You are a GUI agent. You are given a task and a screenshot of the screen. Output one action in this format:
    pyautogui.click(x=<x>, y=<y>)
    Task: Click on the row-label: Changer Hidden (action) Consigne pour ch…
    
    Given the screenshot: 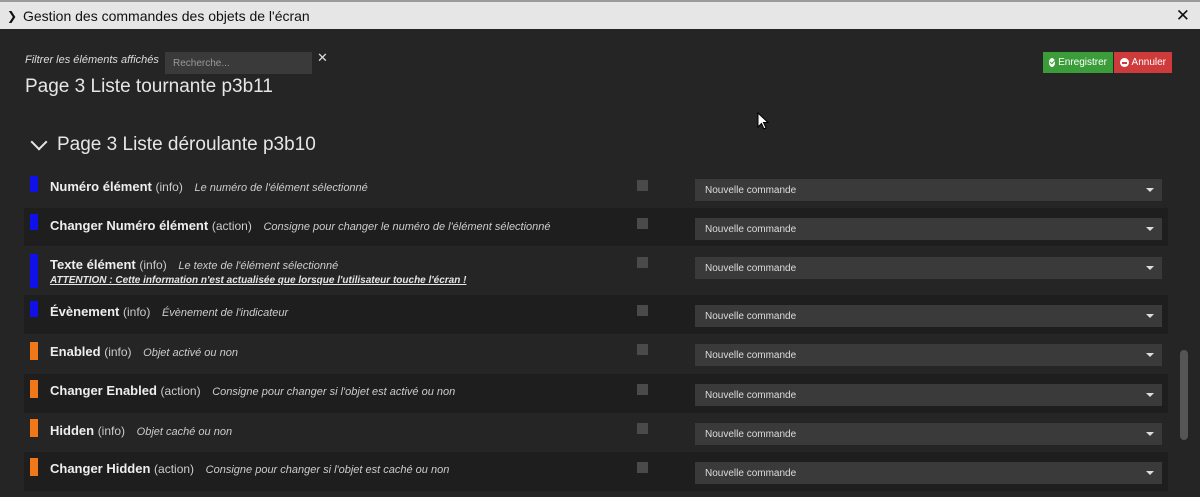 What is the action you would take?
    pyautogui.click(x=249, y=468)
    